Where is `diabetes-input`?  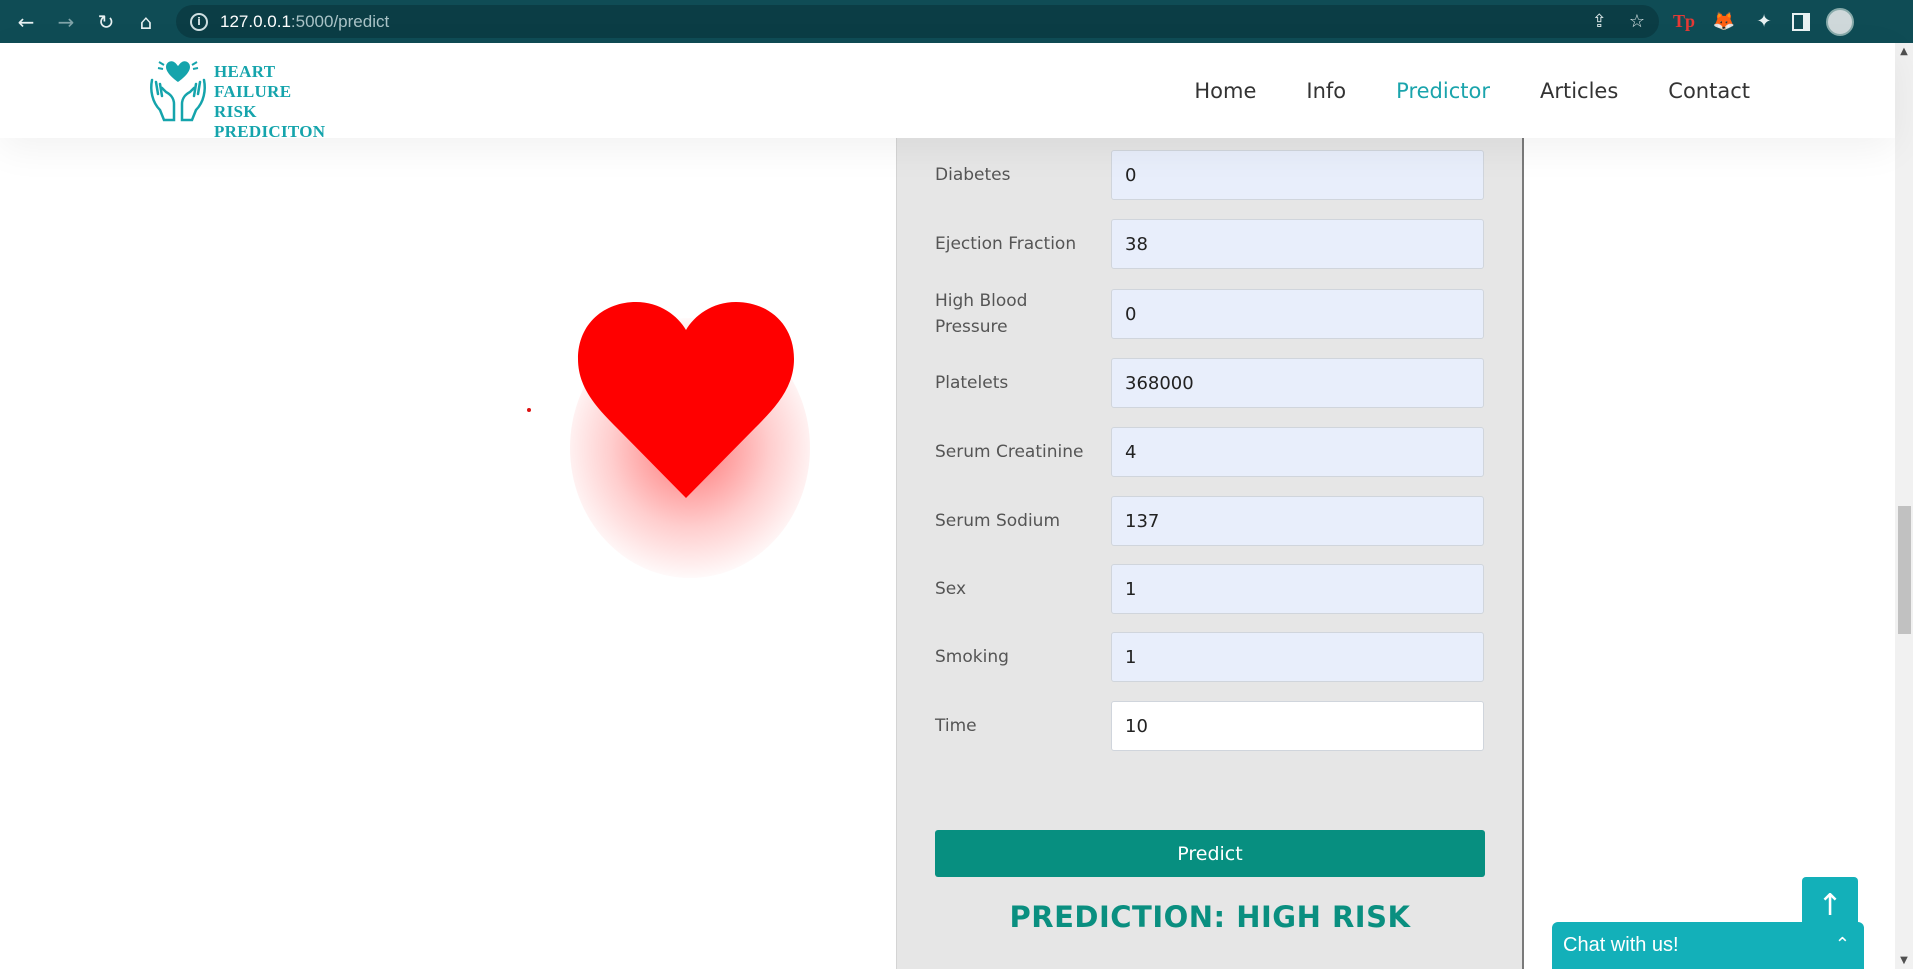
diabetes-input is located at coordinates (1297, 175).